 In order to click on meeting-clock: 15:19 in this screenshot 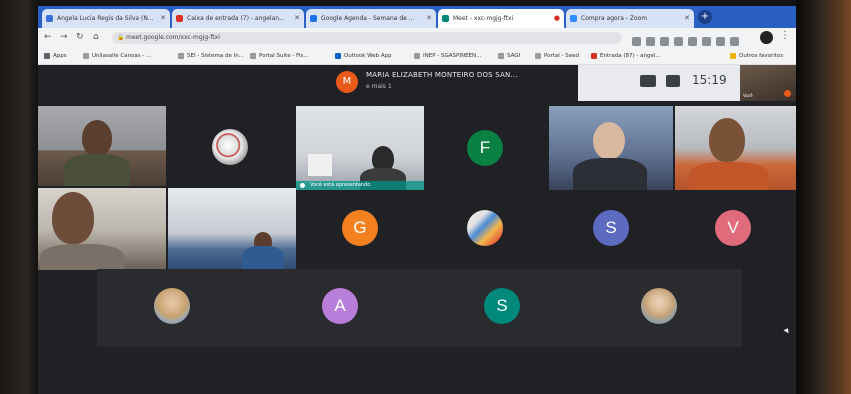, I will do `click(709, 80)`.